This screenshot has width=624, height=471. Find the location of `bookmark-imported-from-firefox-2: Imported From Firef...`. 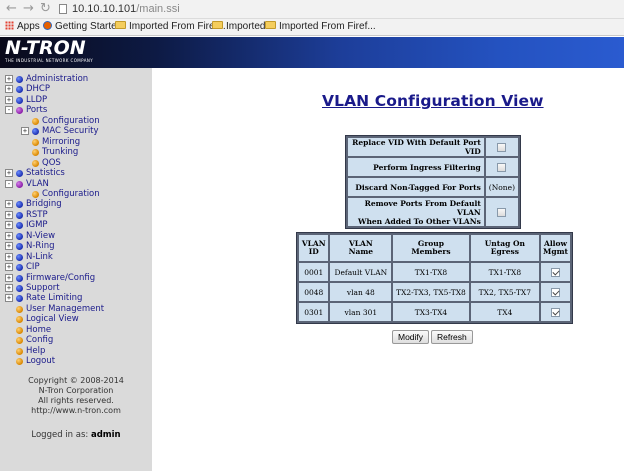

bookmark-imported-from-firefox-2: Imported From Firef... is located at coordinates (320, 27).